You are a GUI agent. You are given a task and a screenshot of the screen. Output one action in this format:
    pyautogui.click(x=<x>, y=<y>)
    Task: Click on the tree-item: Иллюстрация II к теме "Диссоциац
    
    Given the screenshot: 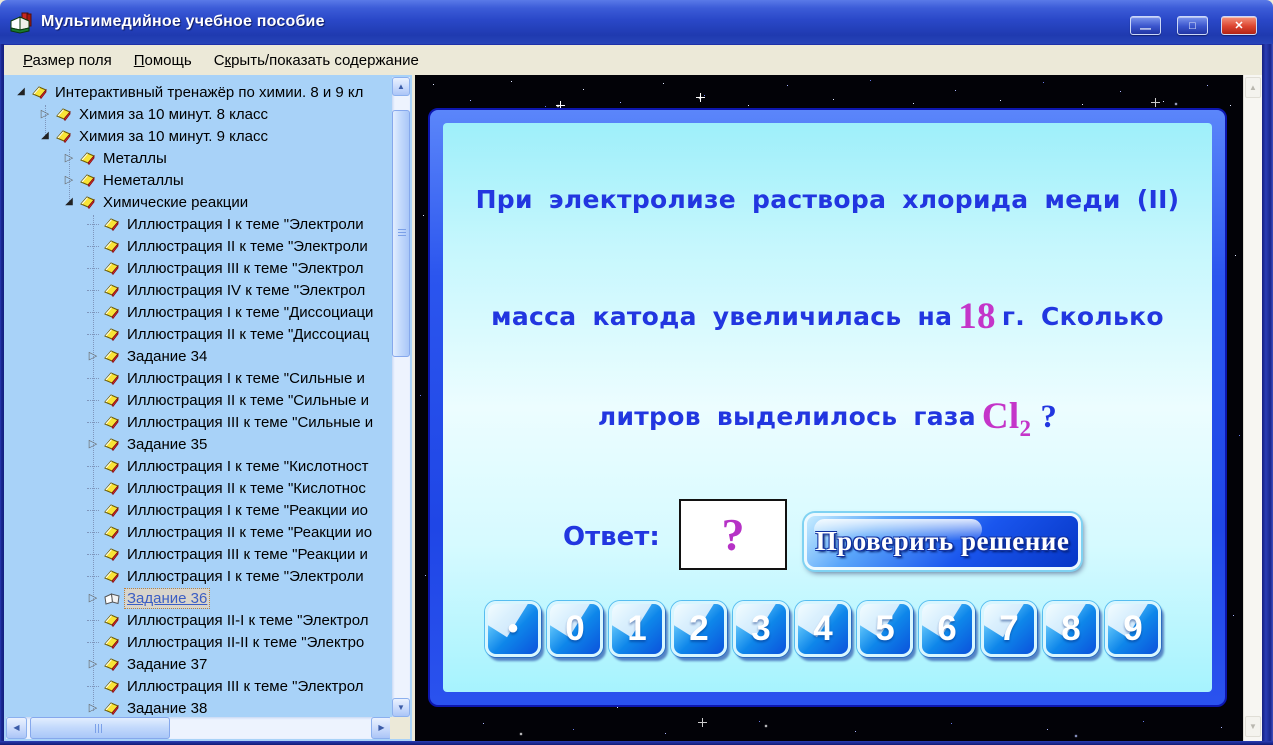 What is the action you would take?
    pyautogui.click(x=198, y=334)
    